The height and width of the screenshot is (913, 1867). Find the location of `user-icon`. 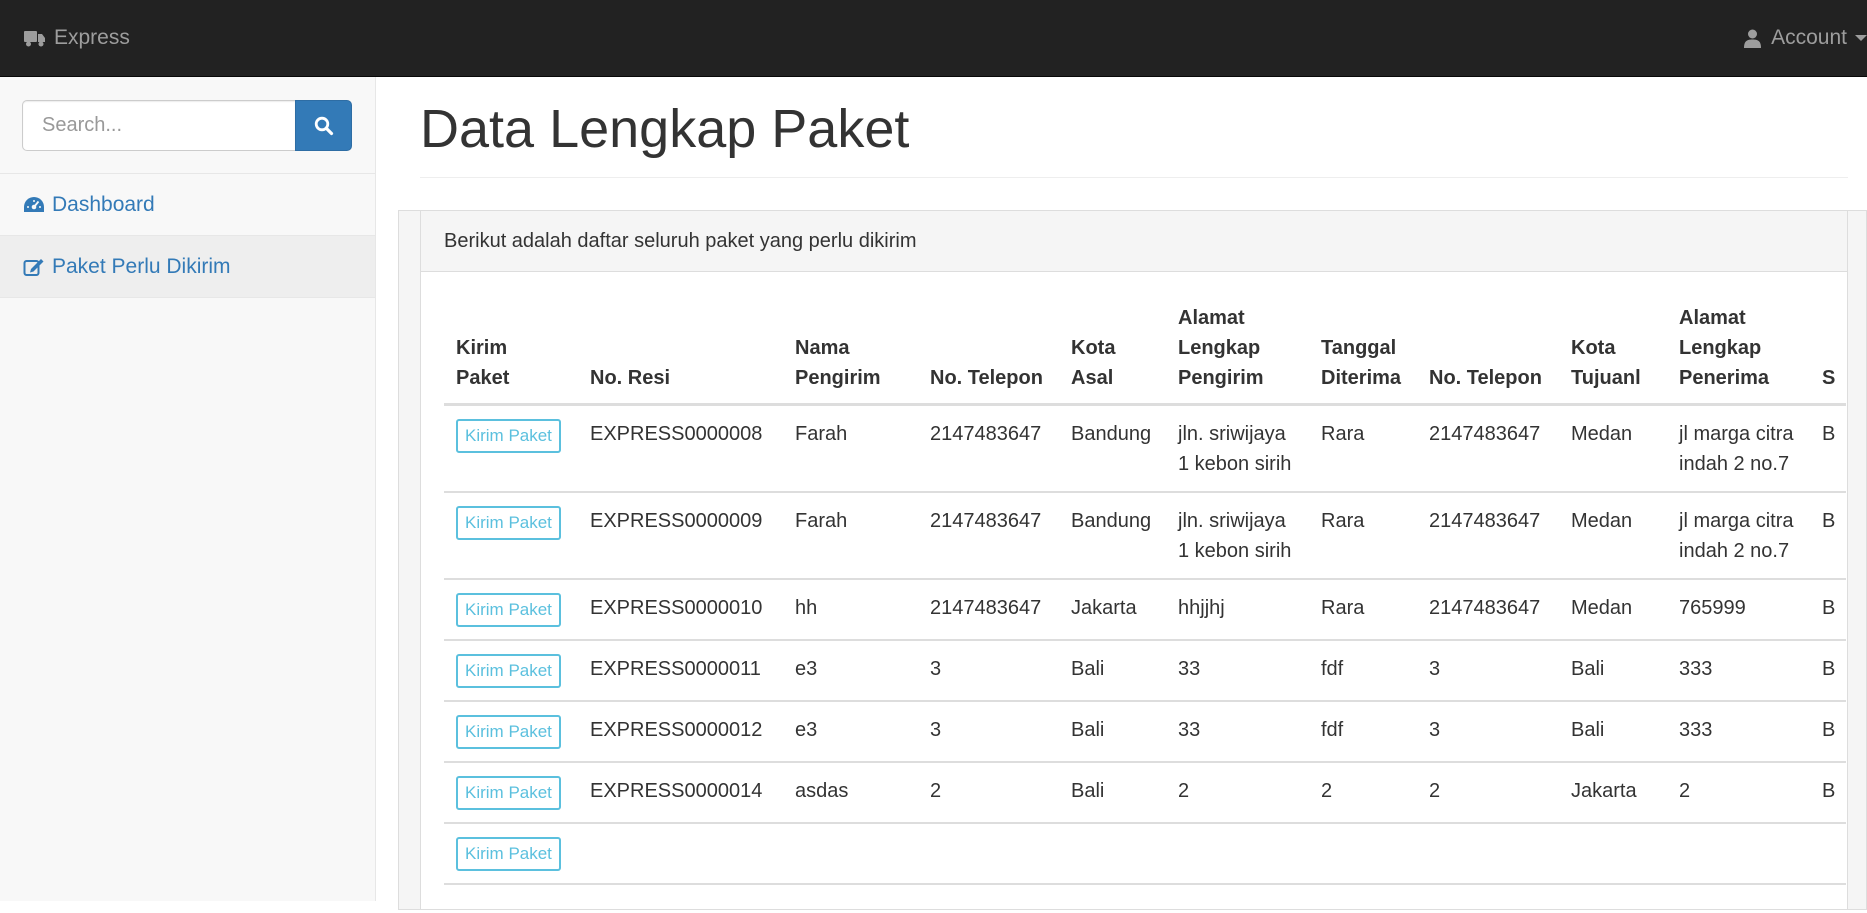

user-icon is located at coordinates (1753, 38).